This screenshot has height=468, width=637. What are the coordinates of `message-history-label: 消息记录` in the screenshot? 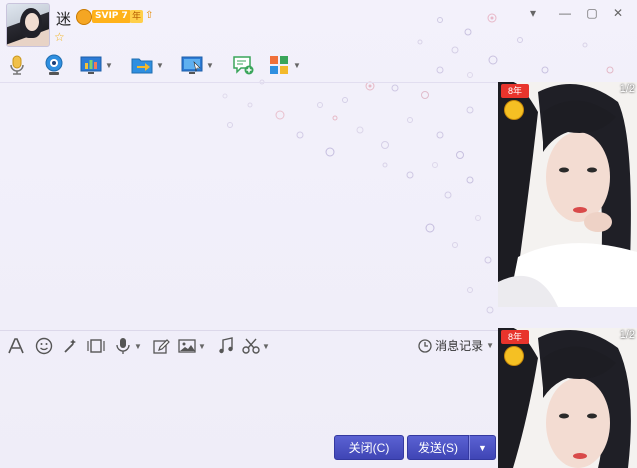 It's located at (459, 346).